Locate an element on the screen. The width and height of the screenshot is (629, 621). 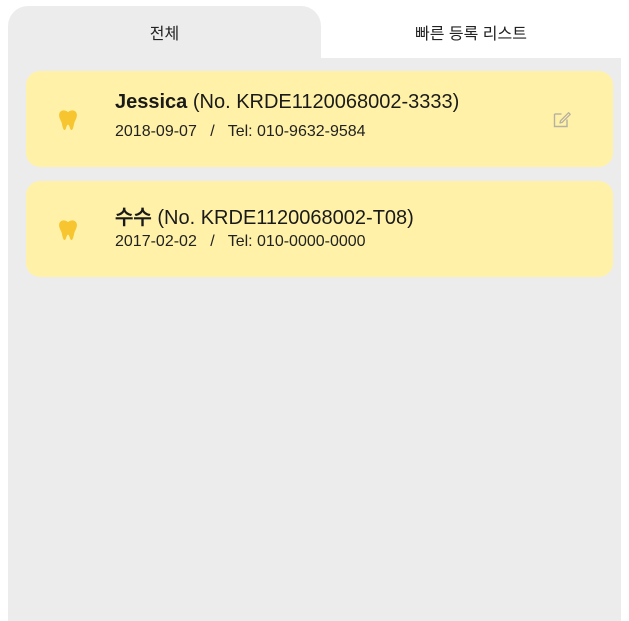
patient-number: (No. KRDE1120068002-3333) is located at coordinates (326, 102).